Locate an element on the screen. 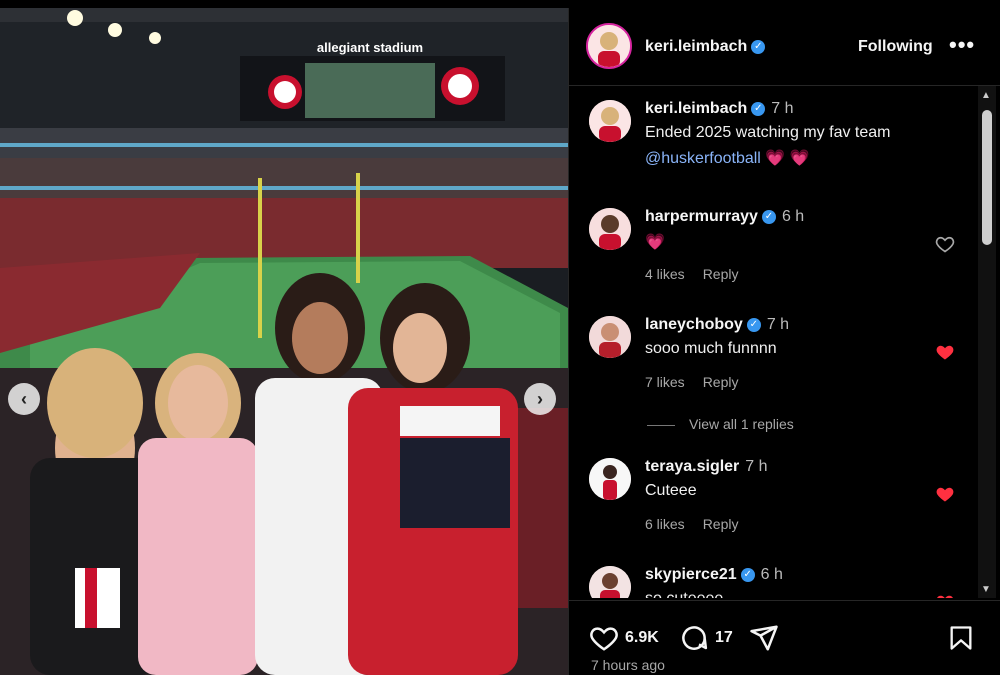 The width and height of the screenshot is (1000, 675). comment-username: skypierce21 ✓ 6 h is located at coordinates (714, 575).